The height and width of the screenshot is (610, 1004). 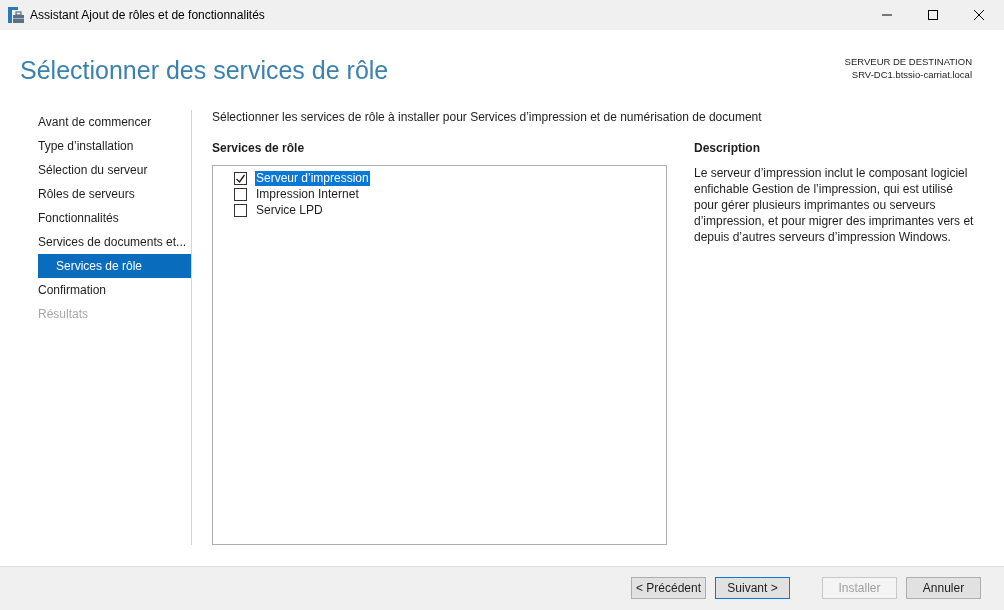 I want to click on role-service-label: Service LPD, so click(x=289, y=210).